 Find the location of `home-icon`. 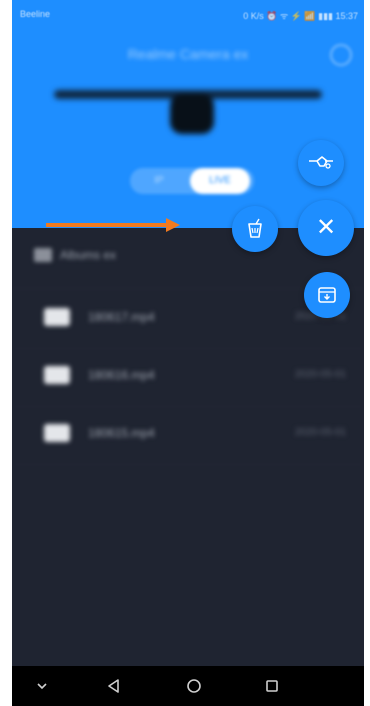

home-icon is located at coordinates (194, 686).